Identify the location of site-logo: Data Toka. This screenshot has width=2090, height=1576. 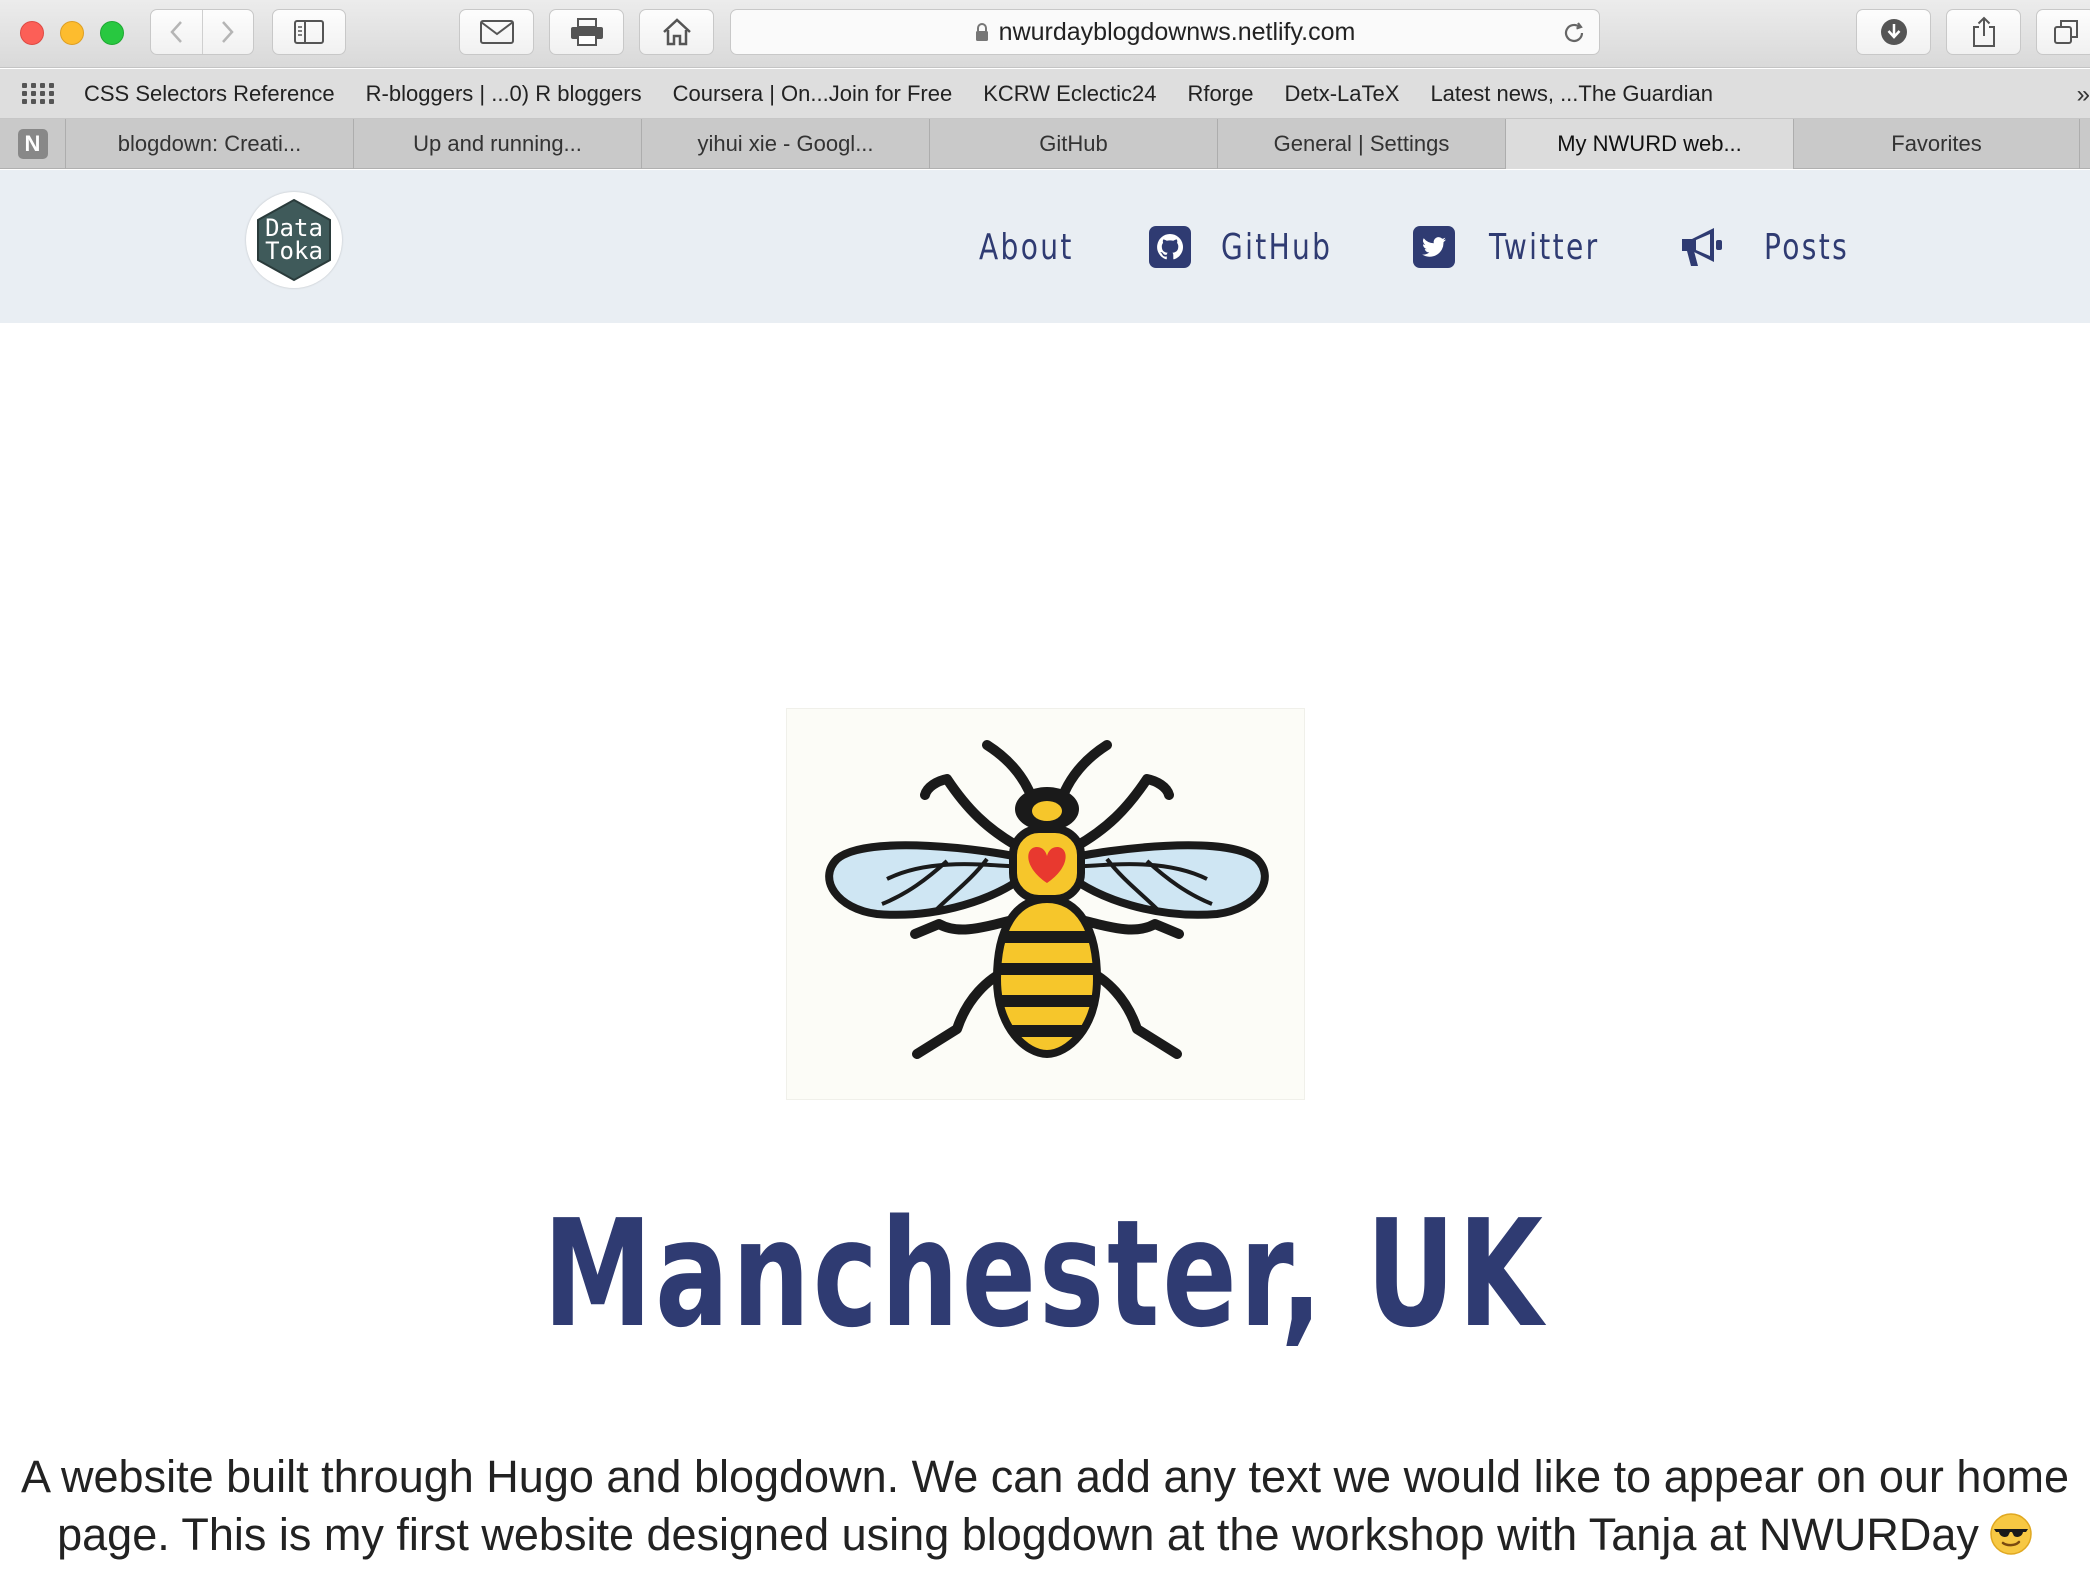
(294, 240).